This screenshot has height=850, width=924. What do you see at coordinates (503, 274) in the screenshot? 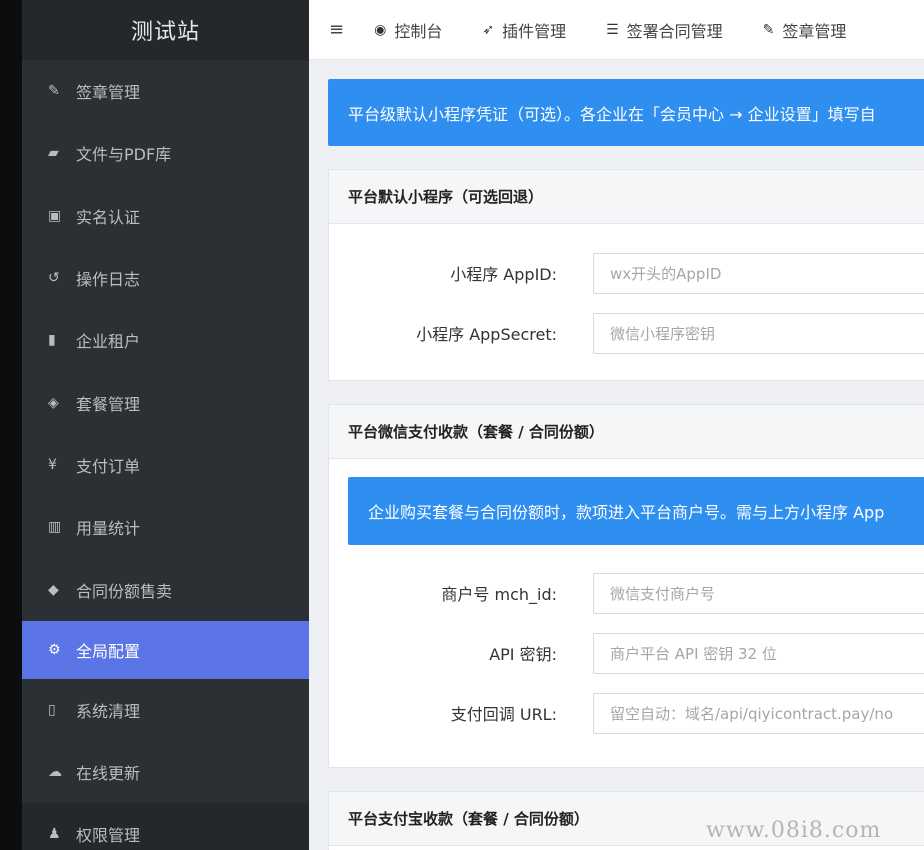
I see `field-label: 小程序 AppID:` at bounding box center [503, 274].